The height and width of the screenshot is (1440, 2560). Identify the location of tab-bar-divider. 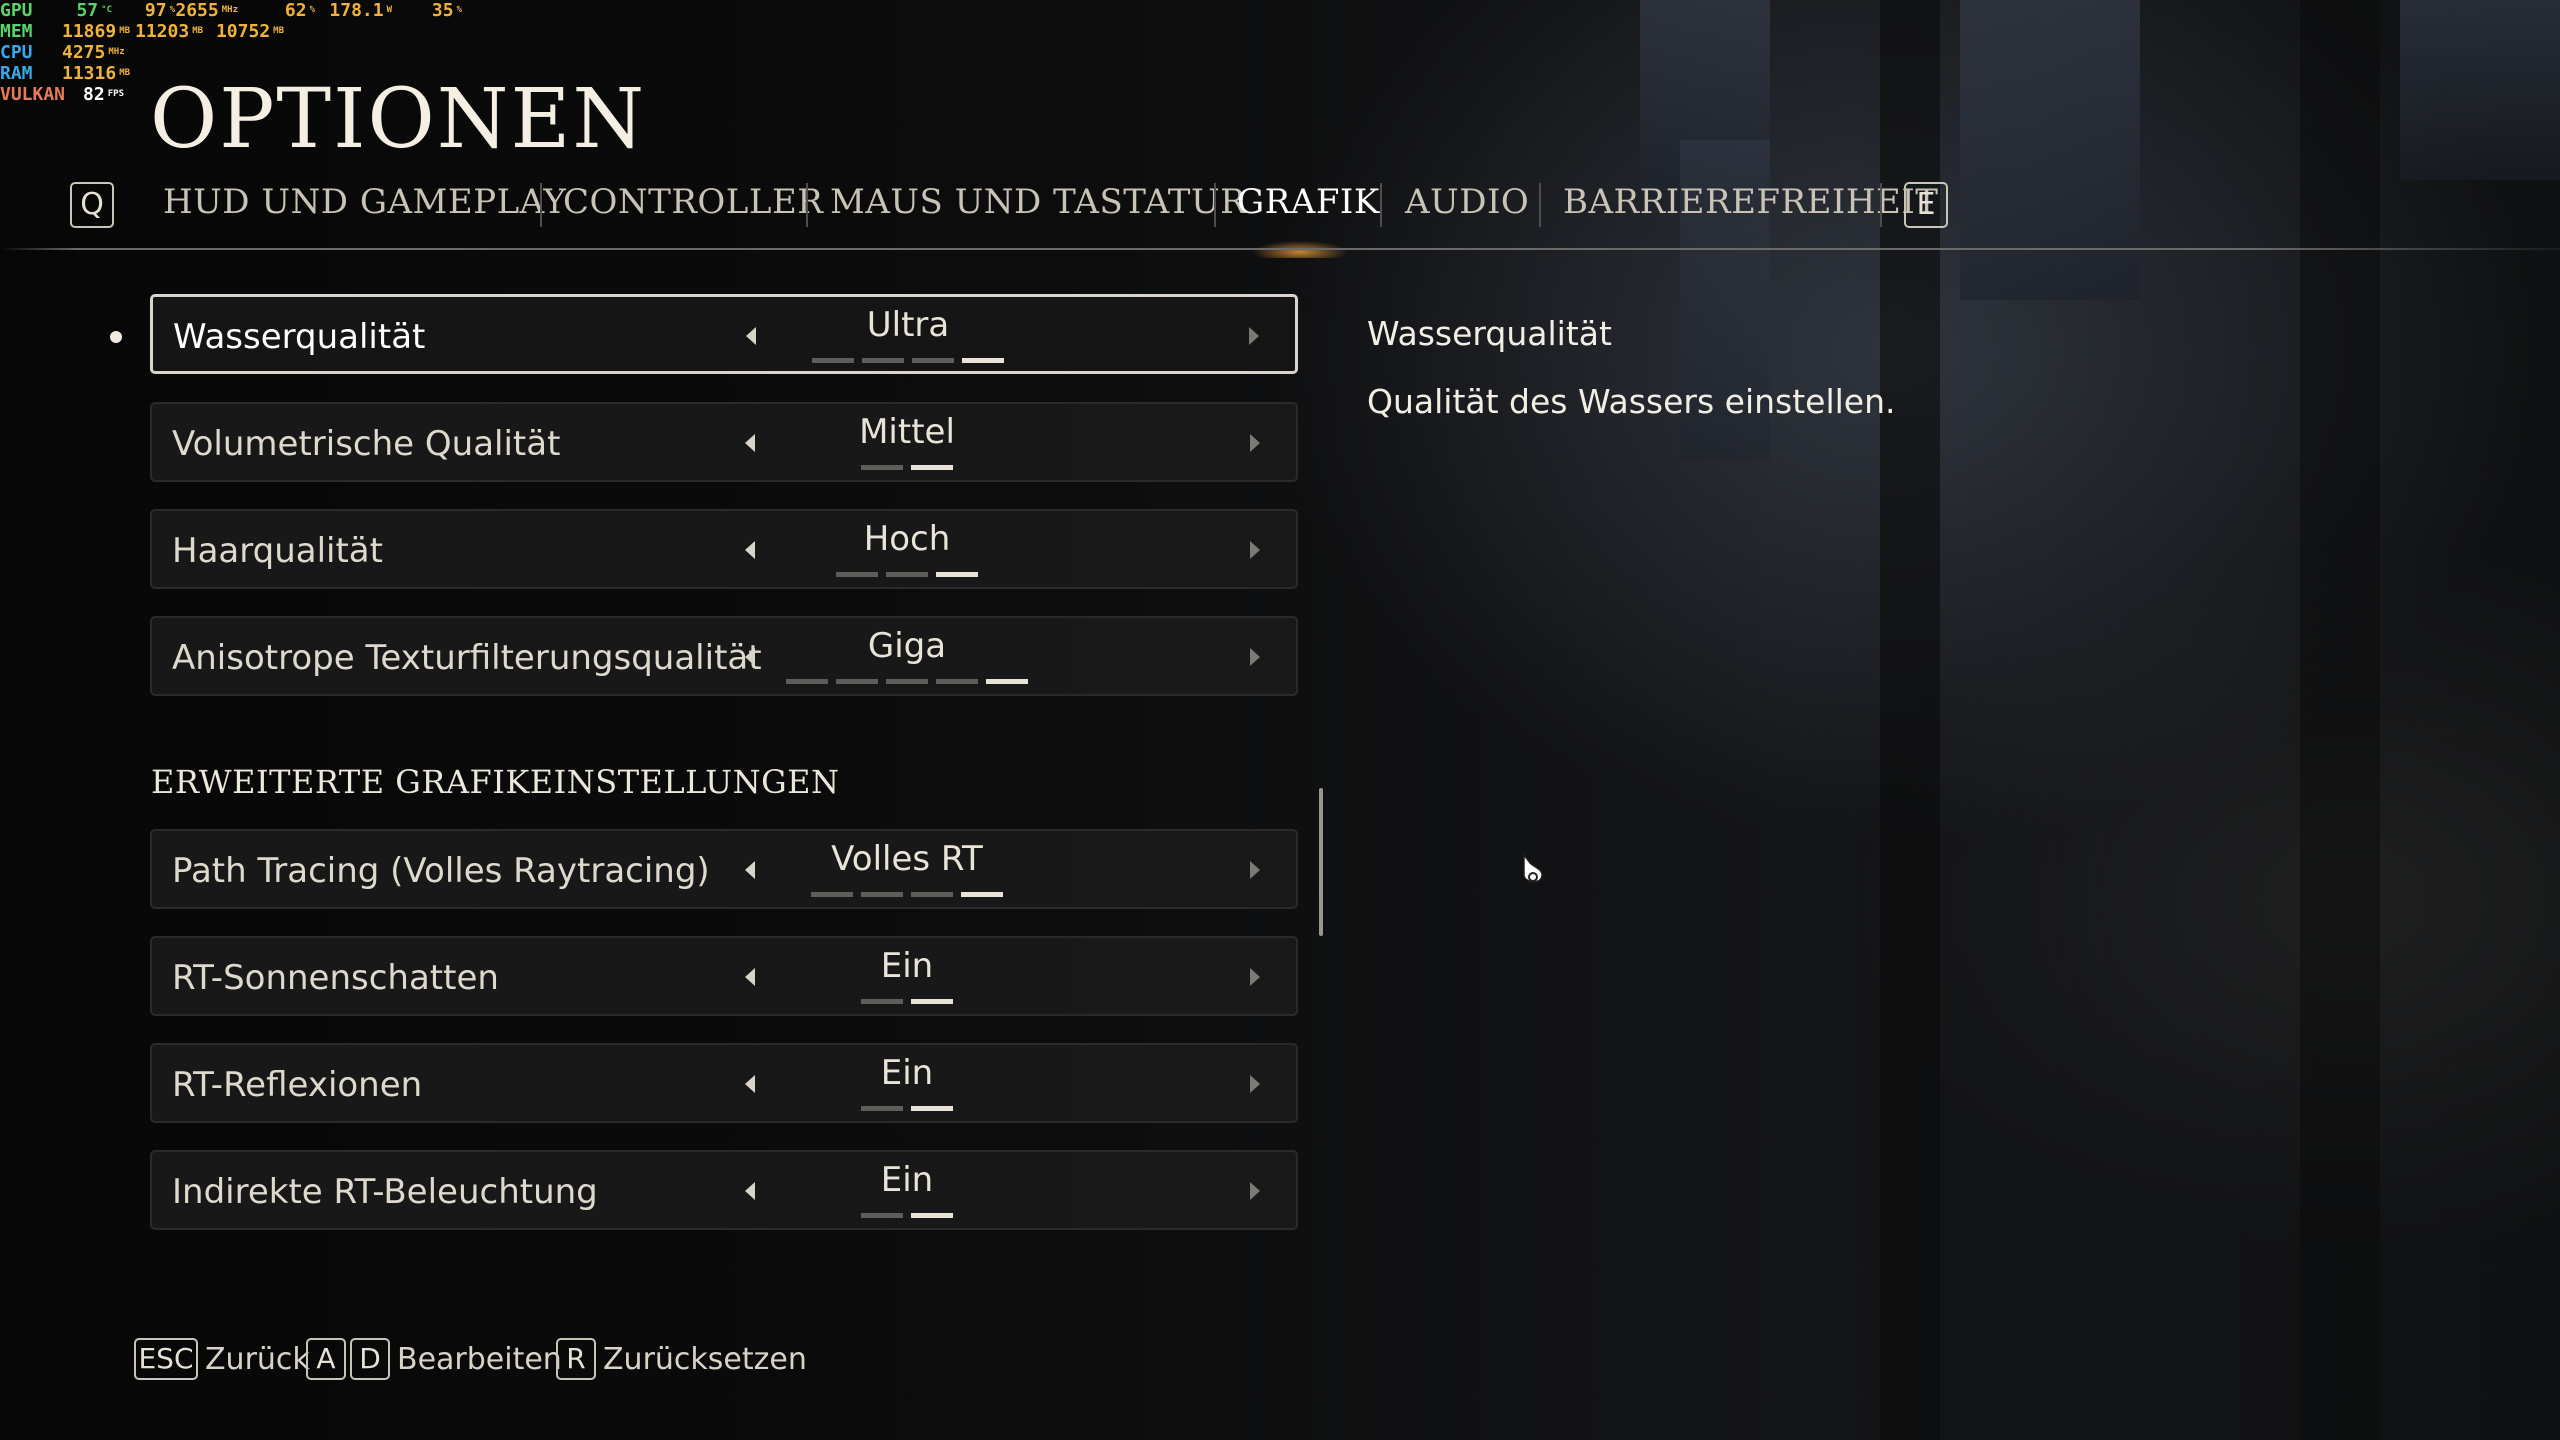
(1280, 249).